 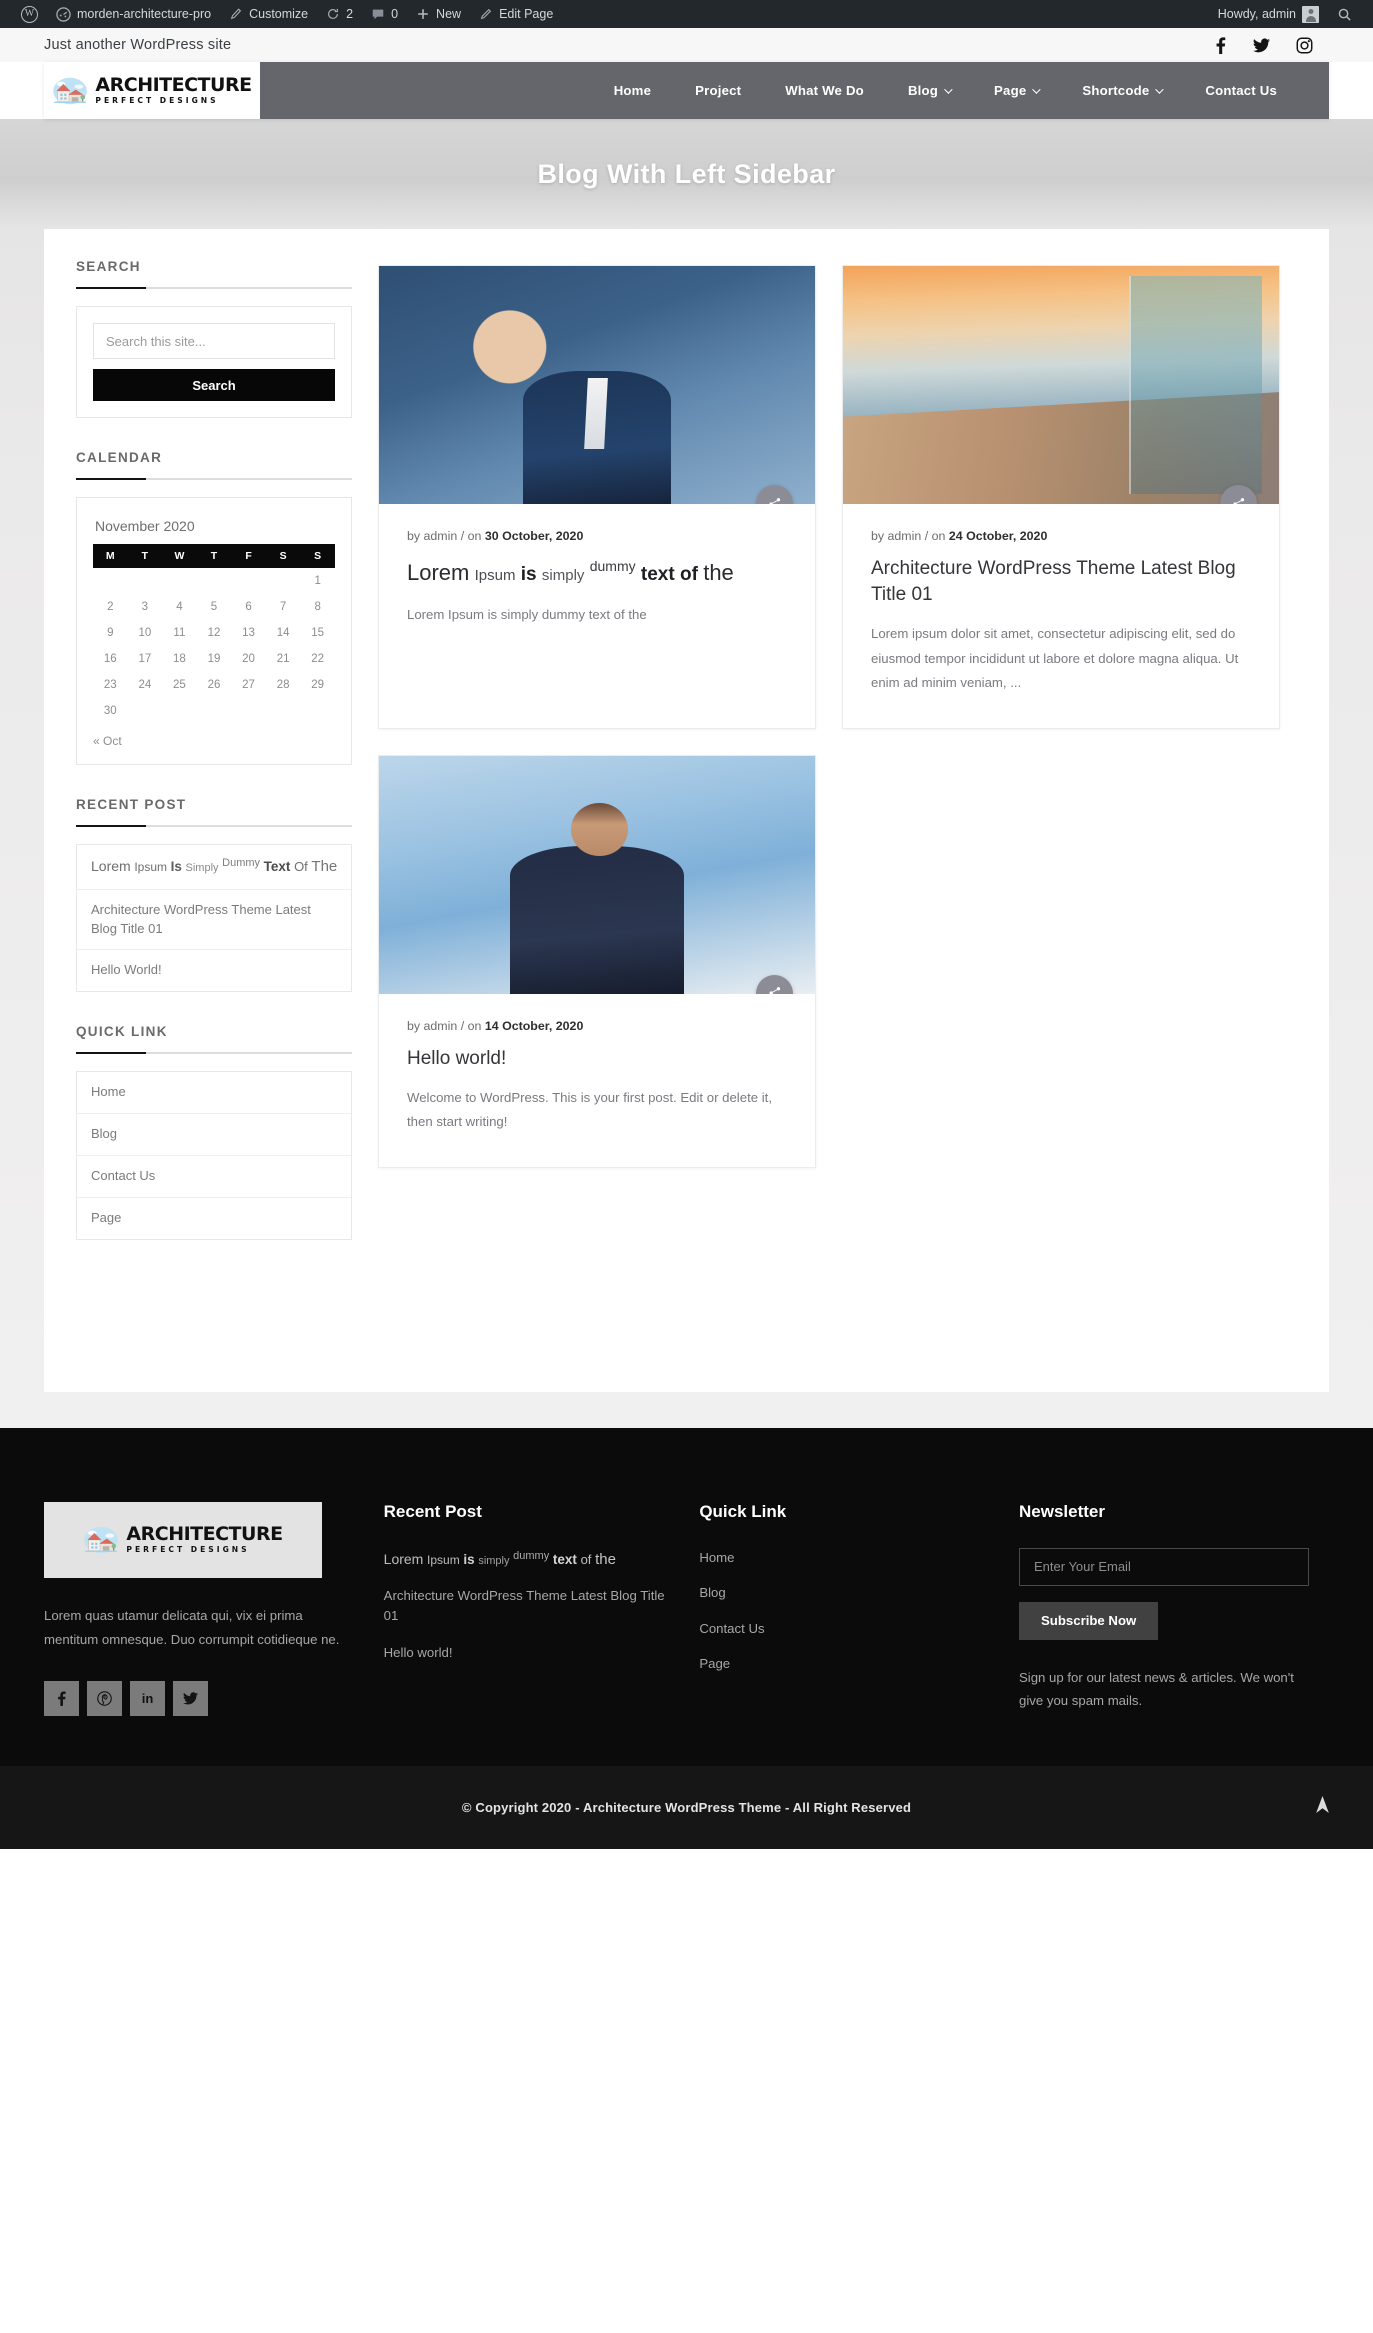 What do you see at coordinates (214, 1218) in the screenshot?
I see `quick-link-item-page: Page` at bounding box center [214, 1218].